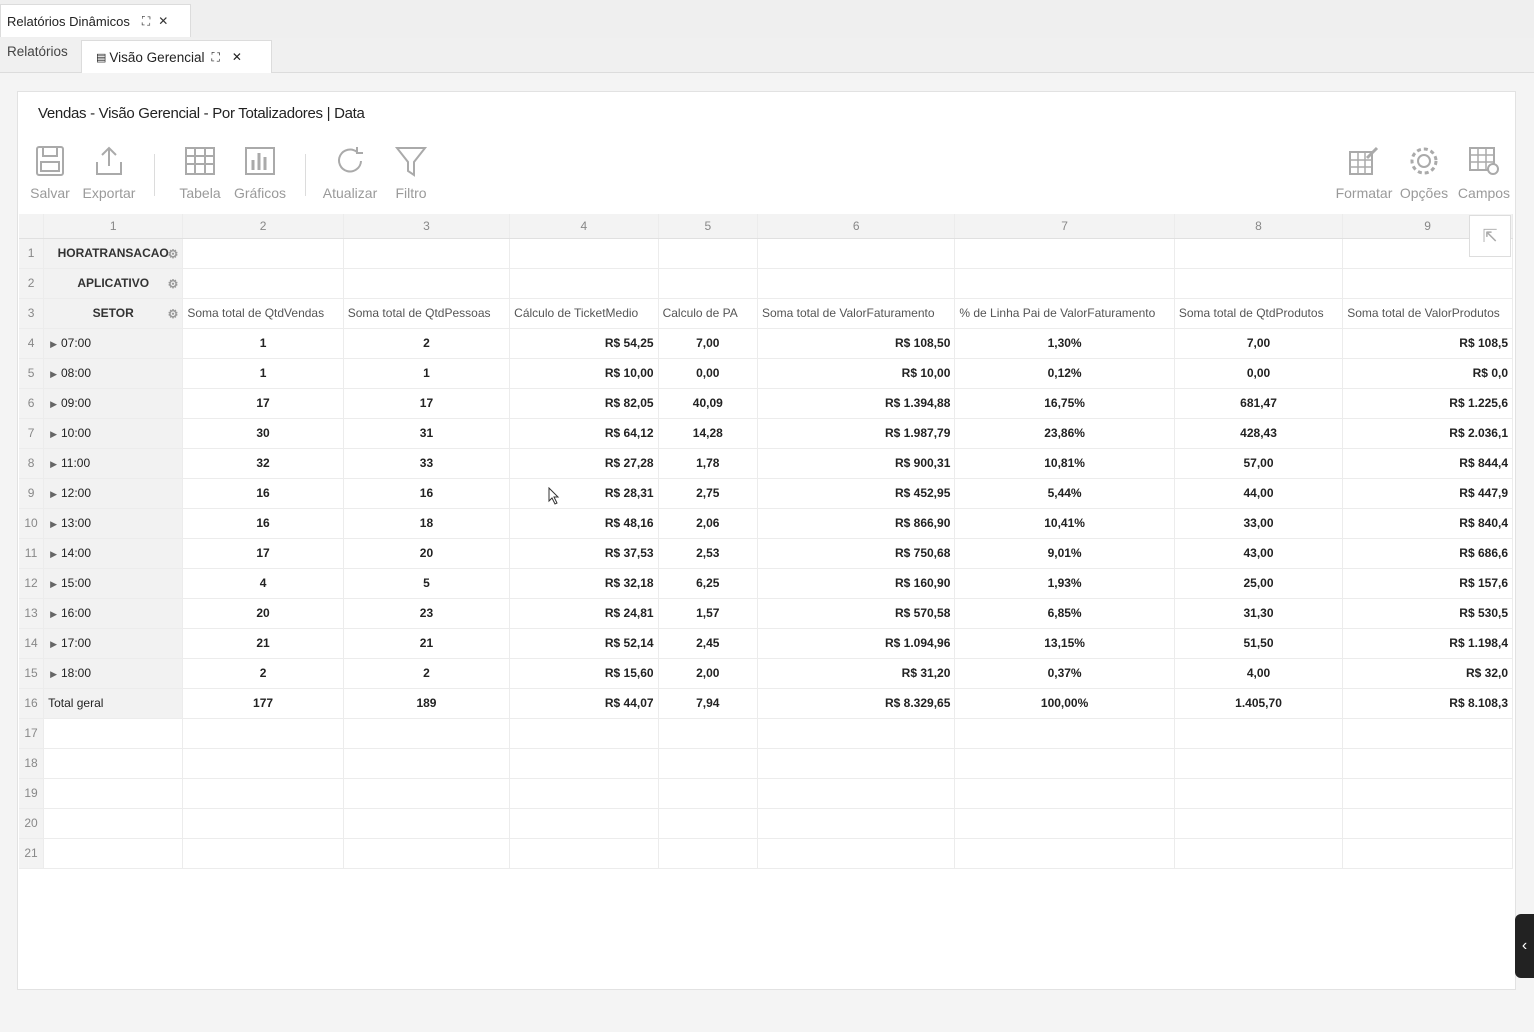 The width and height of the screenshot is (1534, 1032). What do you see at coordinates (1259, 643) in the screenshot?
I see `value-cell: 51,50` at bounding box center [1259, 643].